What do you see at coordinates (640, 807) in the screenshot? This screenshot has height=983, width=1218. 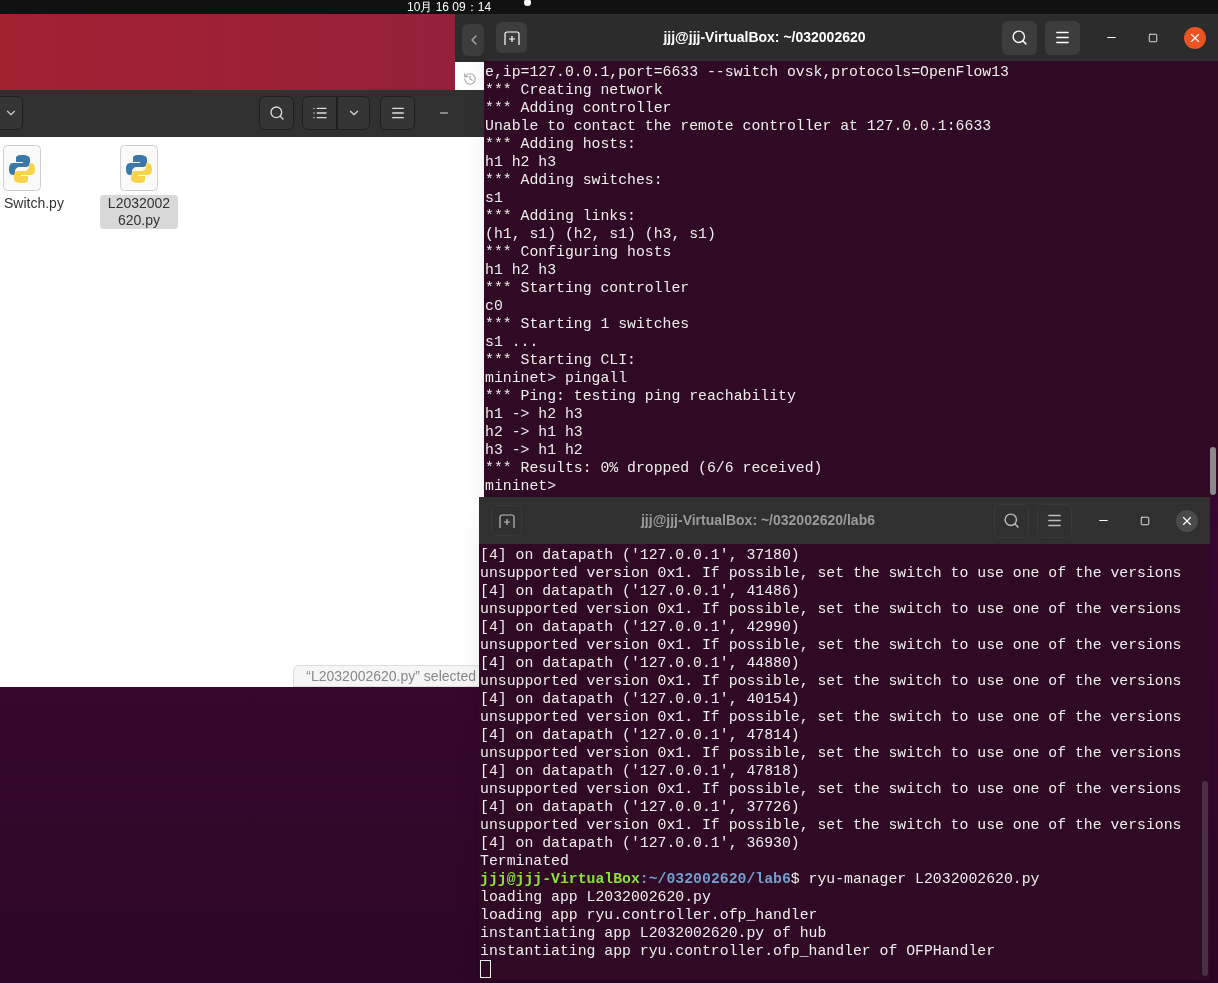 I see `output-line: [4] on datapath ('127.0.0.1', 37726)` at bounding box center [640, 807].